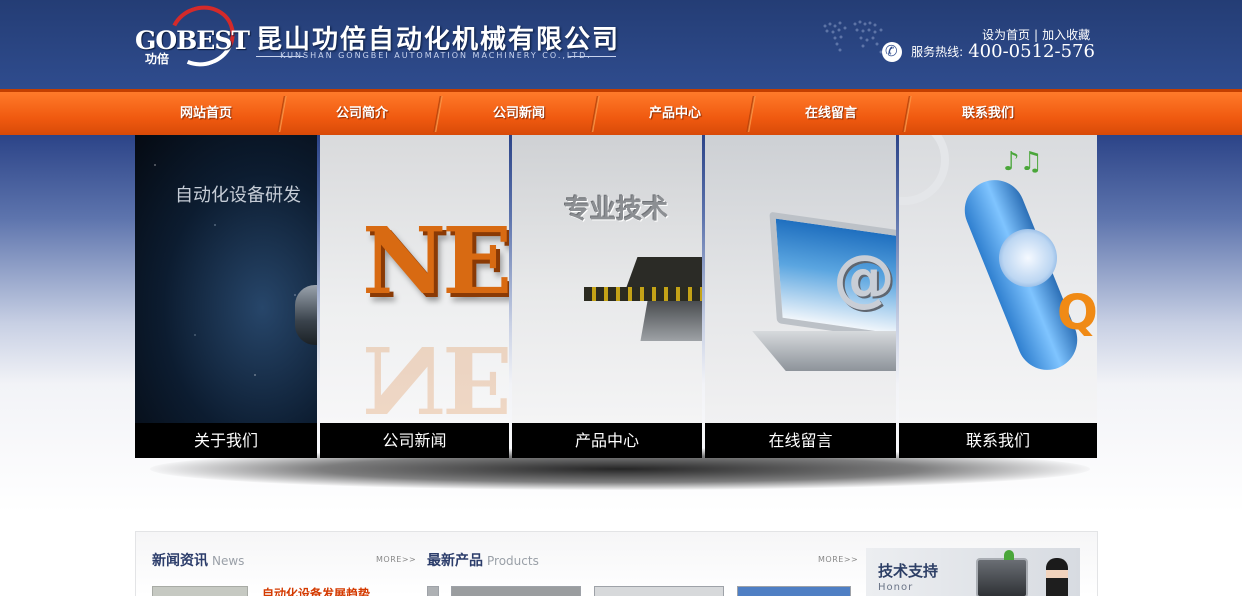 This screenshot has width=1242, height=596. What do you see at coordinates (973, 572) in the screenshot?
I see `tech-support-banner: 技术支持 Honor` at bounding box center [973, 572].